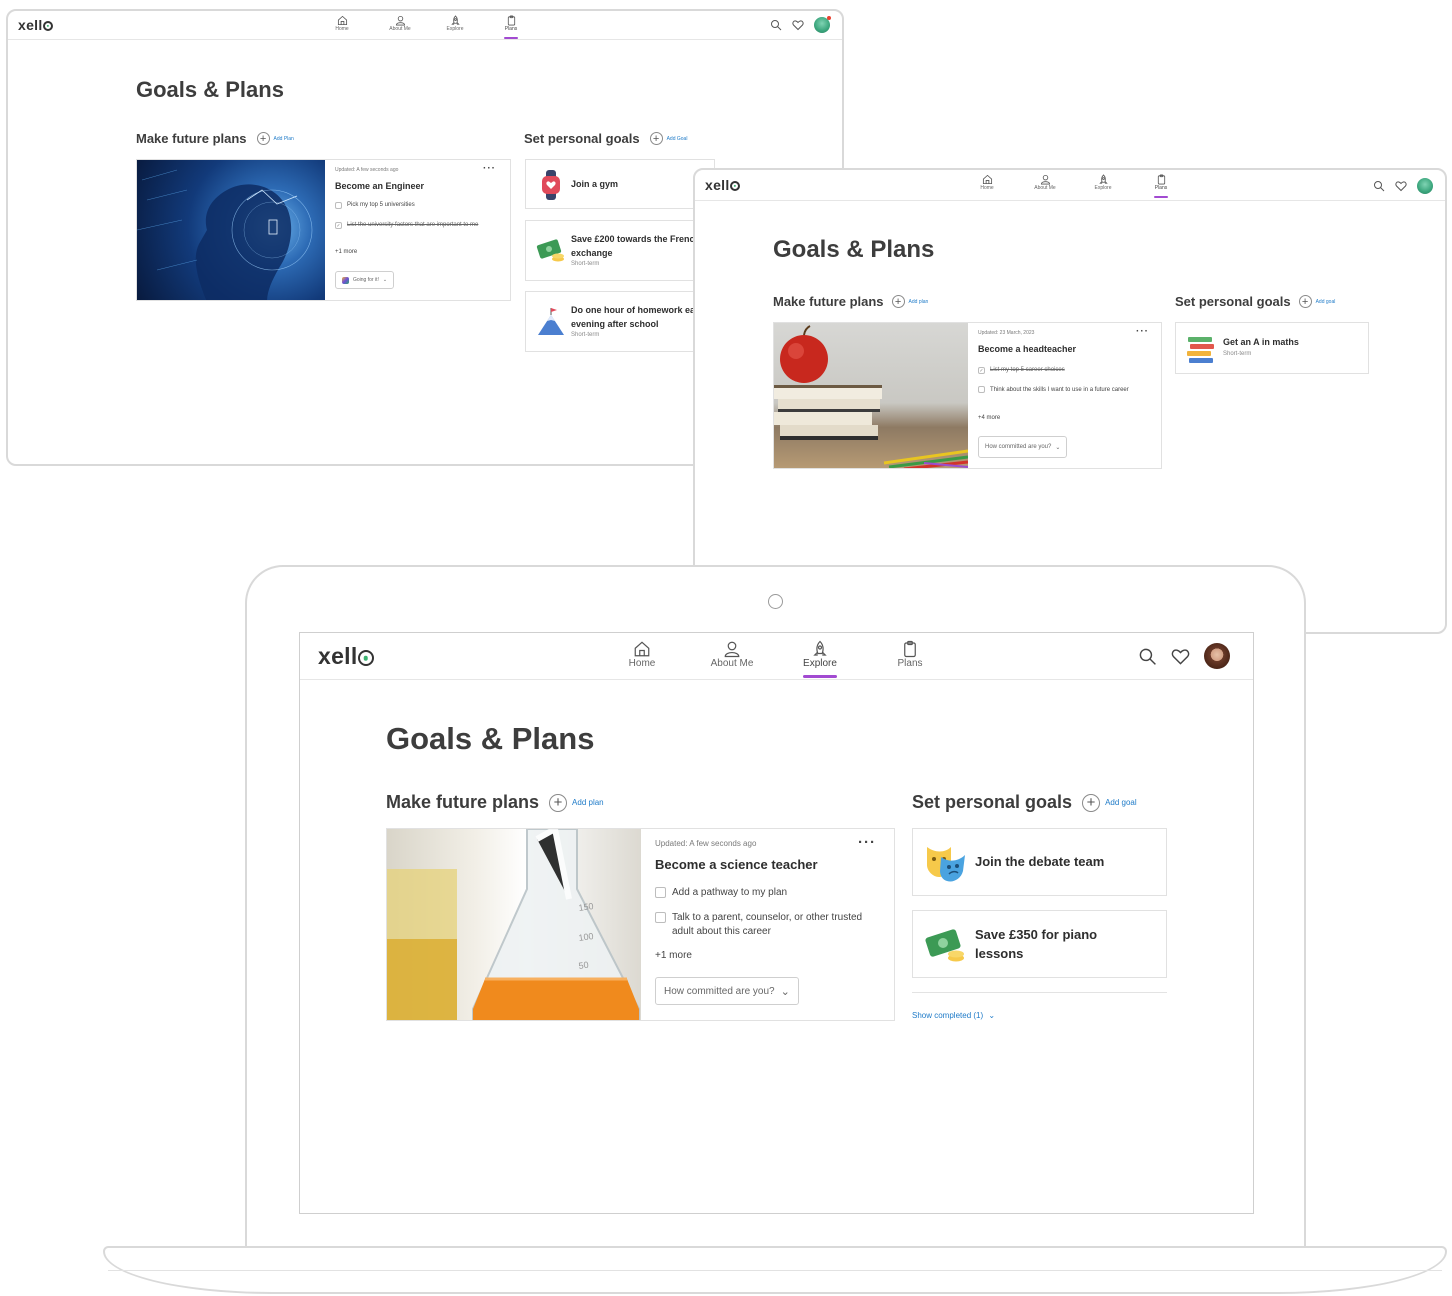 The height and width of the screenshot is (1296, 1452). What do you see at coordinates (767, 892) in the screenshot?
I see `task-item: Add a pathway to my plan` at bounding box center [767, 892].